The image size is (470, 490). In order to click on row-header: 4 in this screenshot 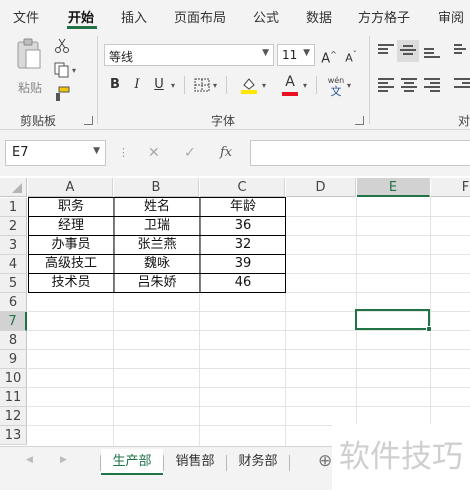, I will do `click(13, 264)`.